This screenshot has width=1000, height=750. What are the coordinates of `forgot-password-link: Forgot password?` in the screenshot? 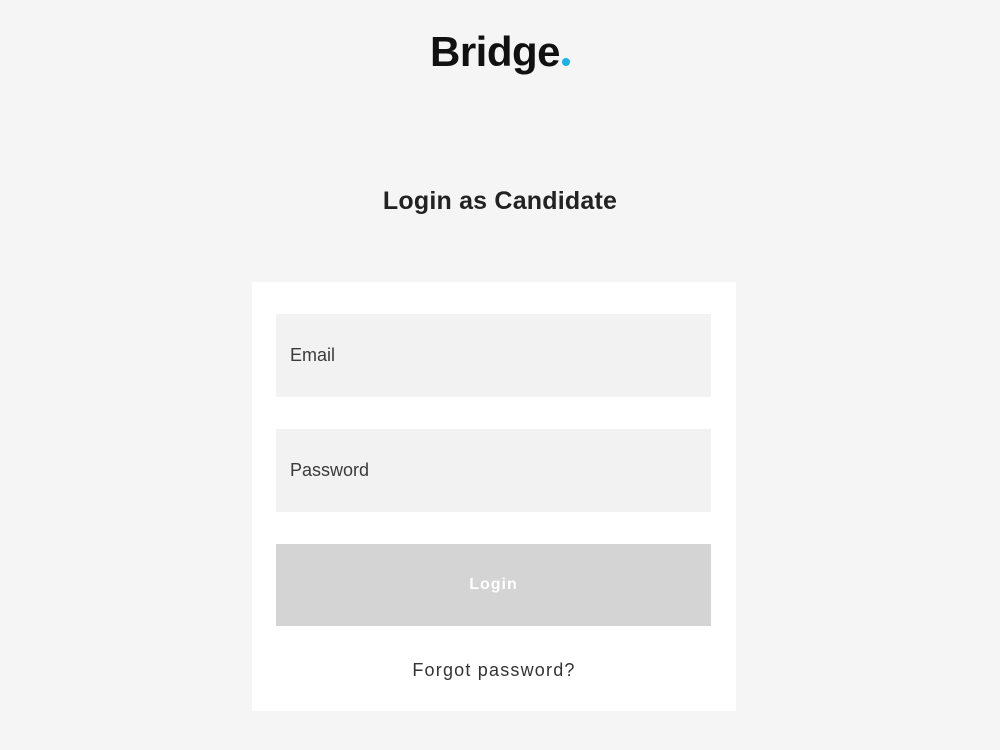 It's located at (494, 670).